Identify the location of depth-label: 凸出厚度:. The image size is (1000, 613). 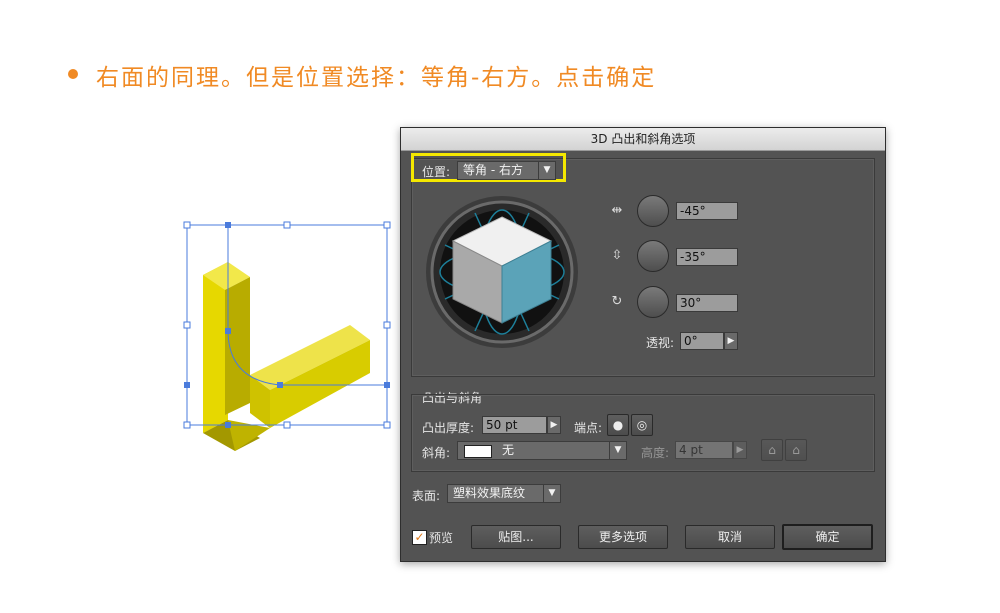
(448, 428).